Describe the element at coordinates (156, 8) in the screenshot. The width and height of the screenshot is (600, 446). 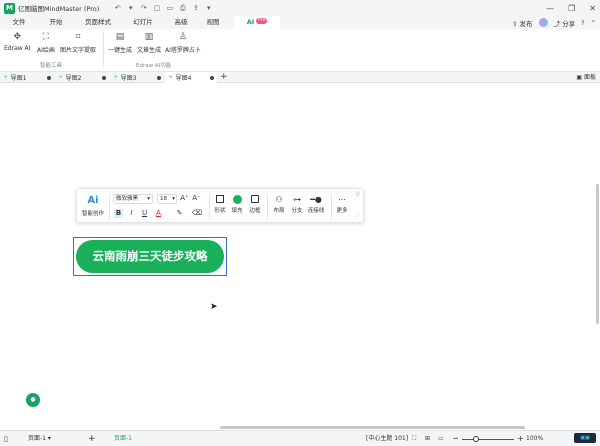
I see `save-icon: ▢` at that location.